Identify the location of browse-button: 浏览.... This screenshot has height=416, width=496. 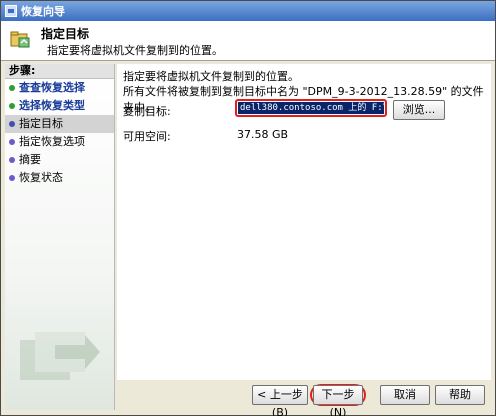
(419, 110).